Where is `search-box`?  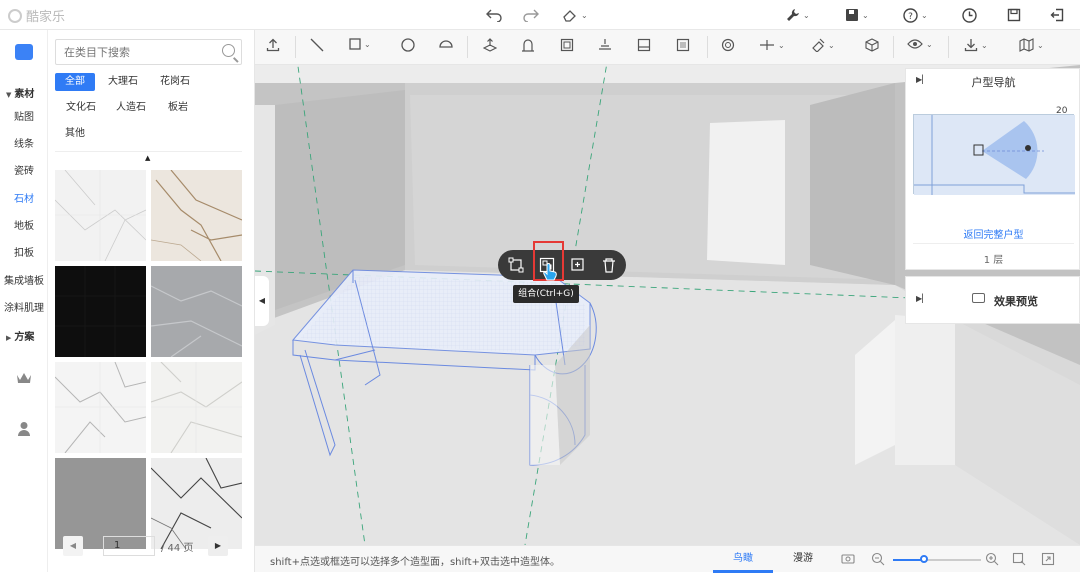 search-box is located at coordinates (148, 52).